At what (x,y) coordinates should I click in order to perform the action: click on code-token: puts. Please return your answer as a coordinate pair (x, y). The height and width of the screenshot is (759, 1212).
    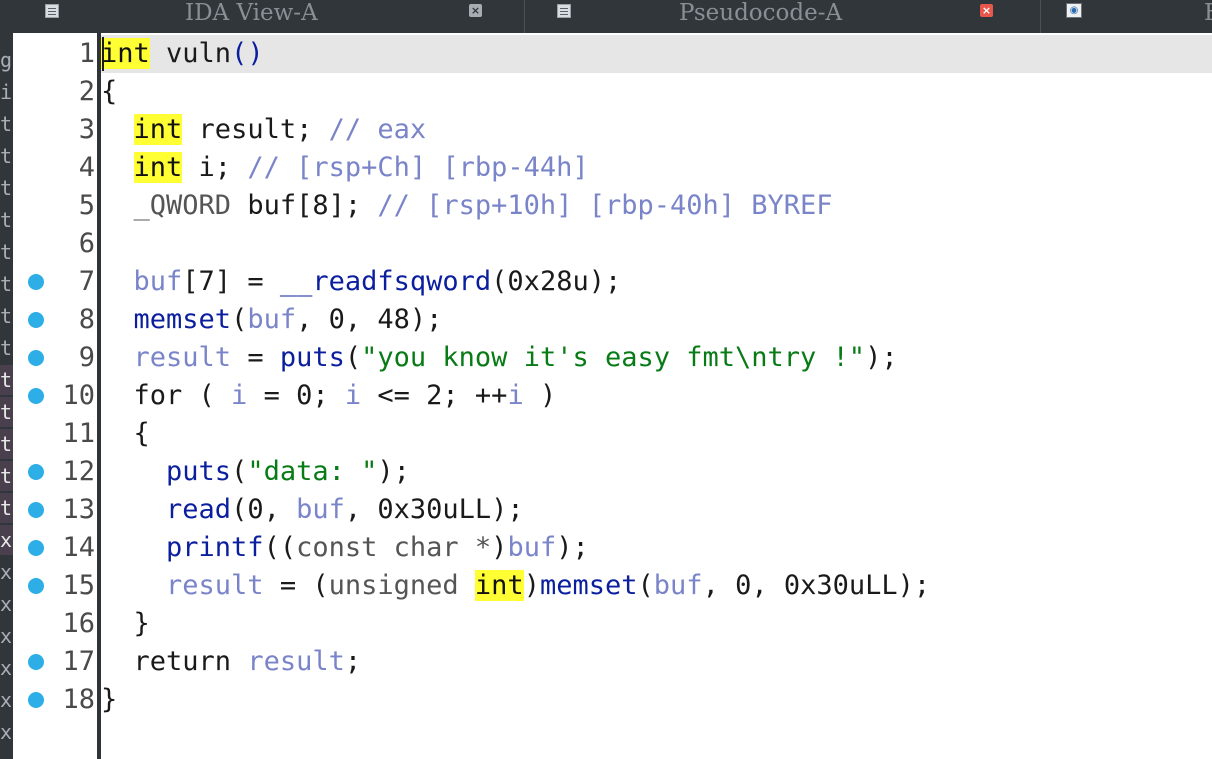
    Looking at the image, I should click on (199, 471).